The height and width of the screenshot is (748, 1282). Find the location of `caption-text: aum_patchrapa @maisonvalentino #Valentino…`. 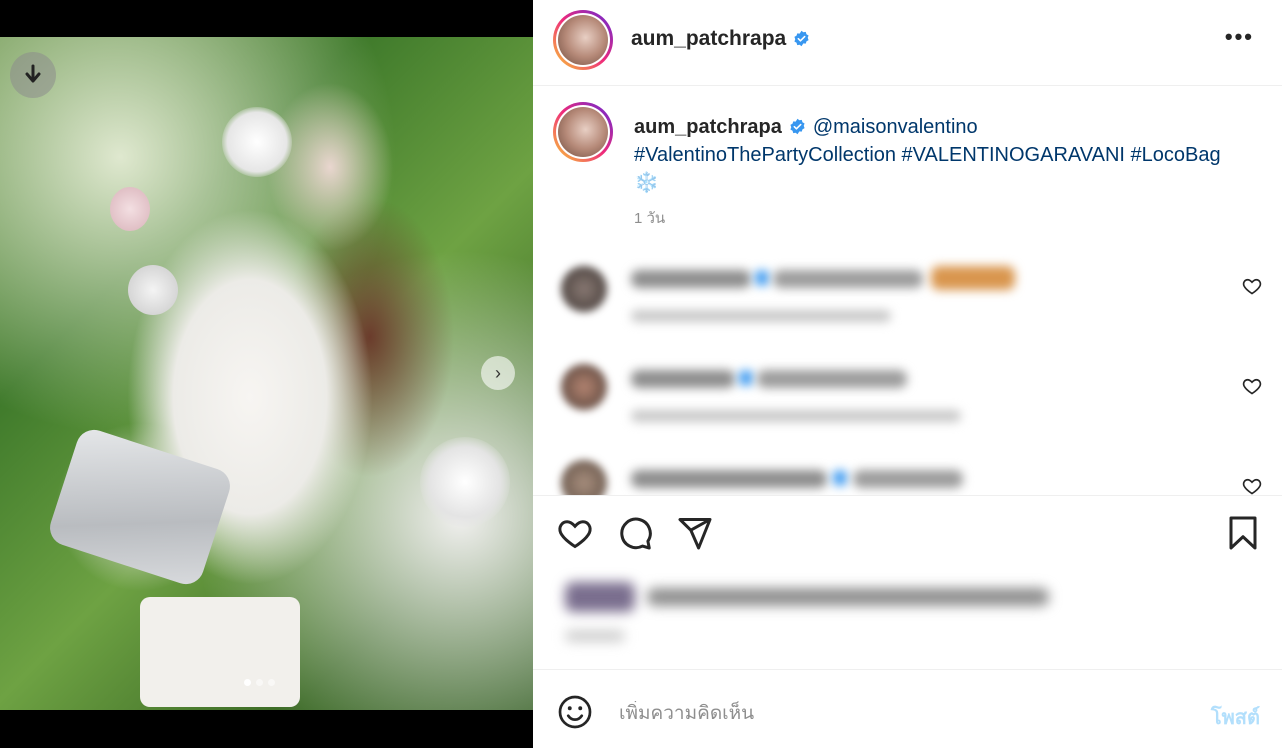

caption-text: aum_patchrapa @maisonvalentino #Valentino… is located at coordinates (944, 155).